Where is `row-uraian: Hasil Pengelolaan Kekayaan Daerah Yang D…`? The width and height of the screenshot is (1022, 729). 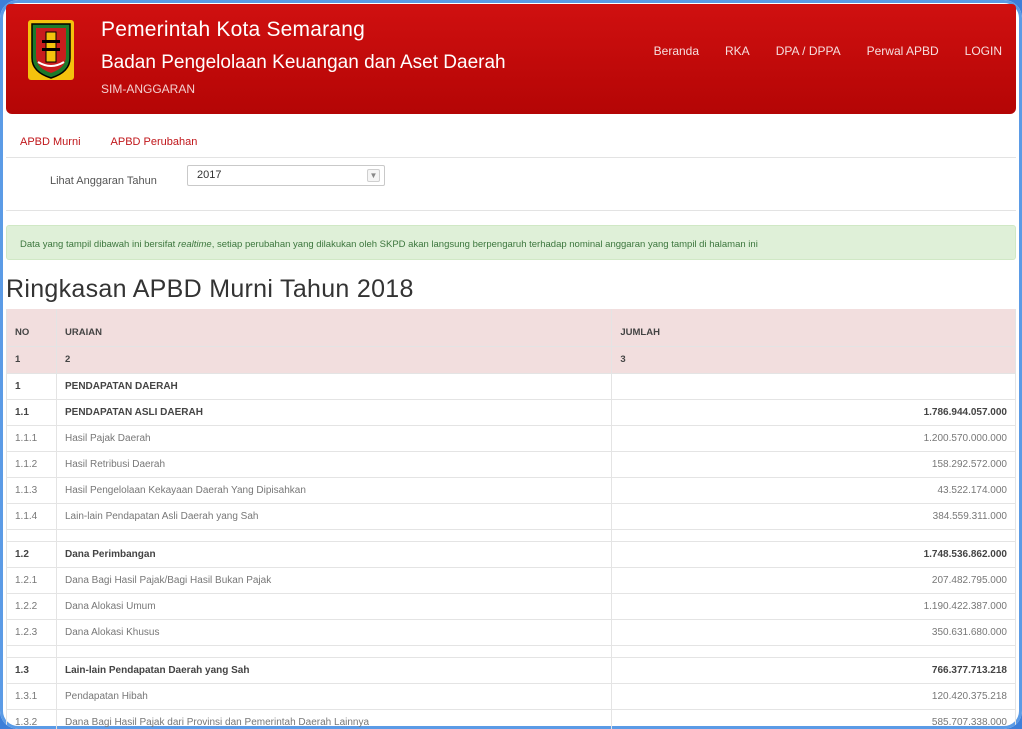 row-uraian: Hasil Pengelolaan Kekayaan Daerah Yang D… is located at coordinates (334, 490).